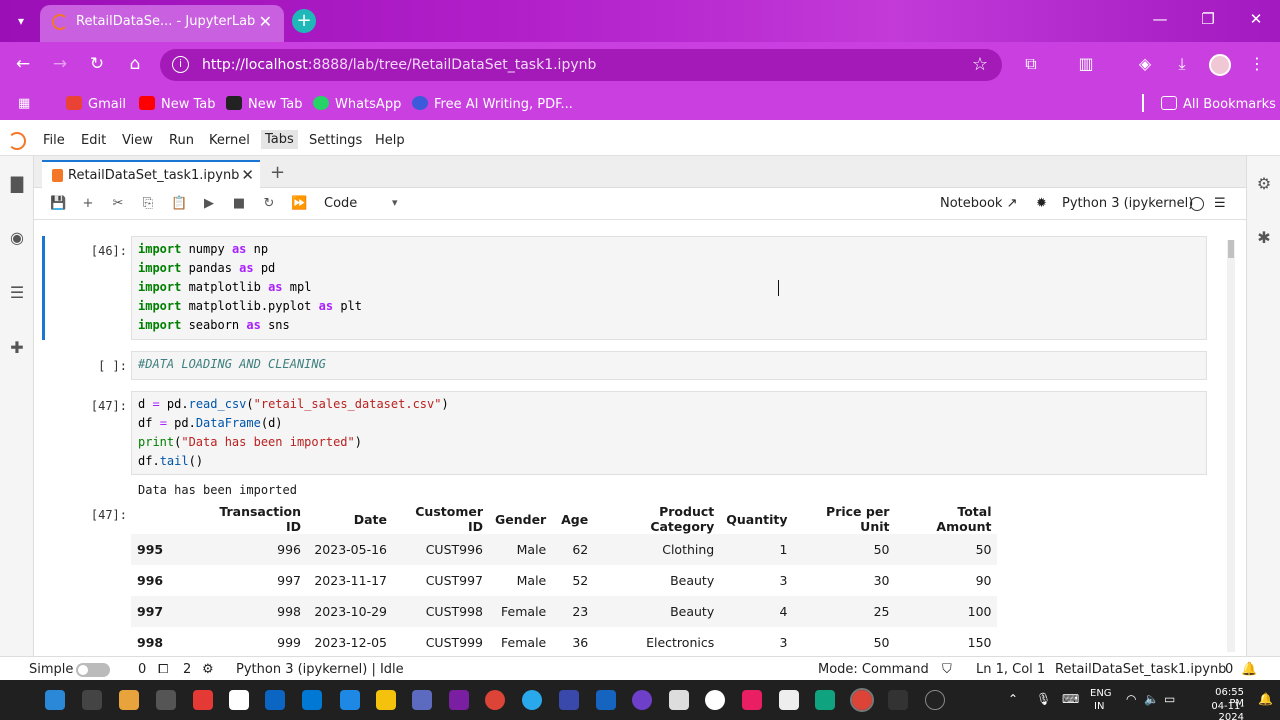 The height and width of the screenshot is (720, 1280). Describe the element at coordinates (279, 139) in the screenshot. I see `menu-tabs: Tabs` at that location.